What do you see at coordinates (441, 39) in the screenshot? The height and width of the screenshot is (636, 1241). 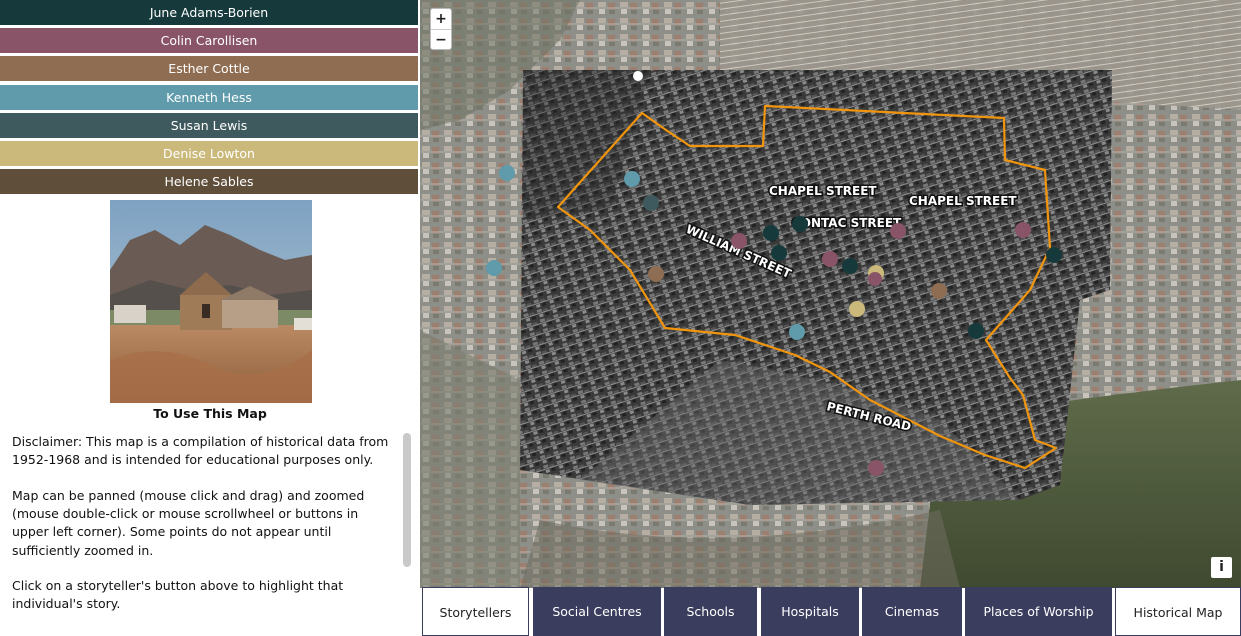 I see `zoom-out-button: −` at bounding box center [441, 39].